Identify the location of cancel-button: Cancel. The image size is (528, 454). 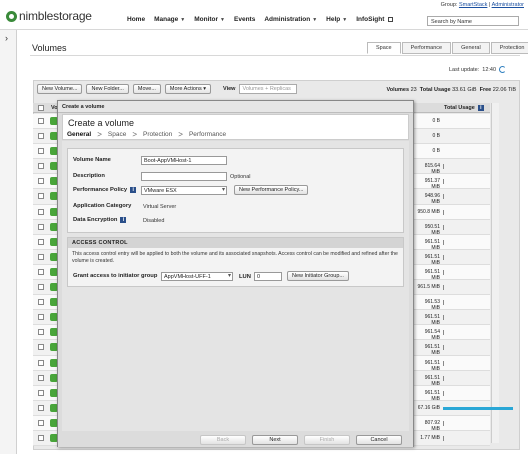
(379, 440).